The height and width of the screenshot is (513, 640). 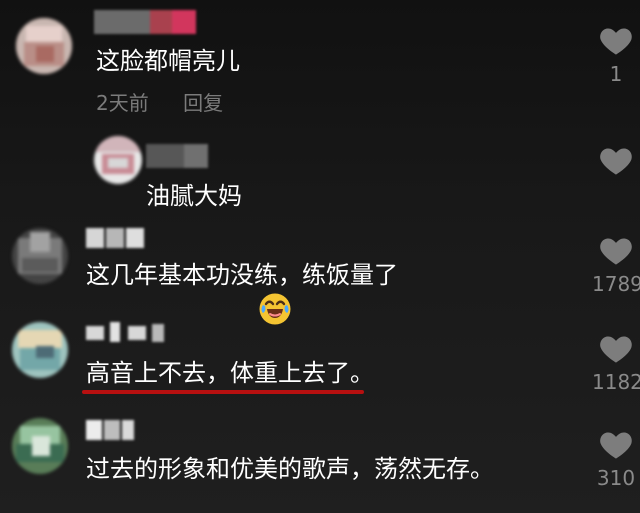 I want to click on comment-text: 这几年基本功没练，练饭量了, so click(x=242, y=275).